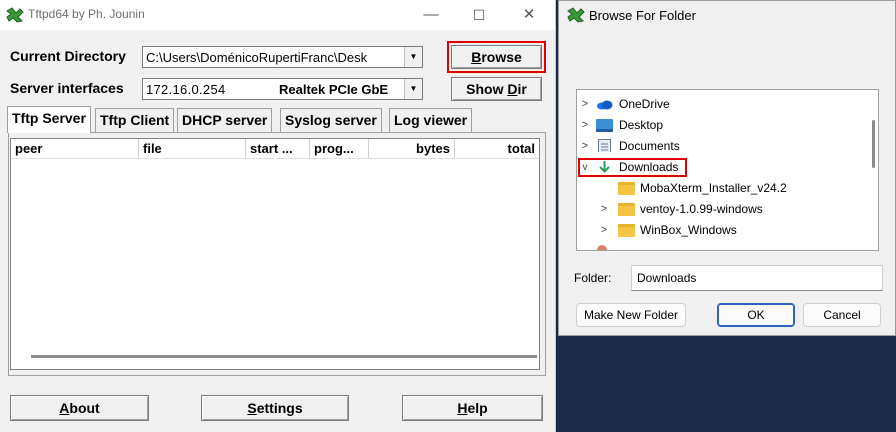  Describe the element at coordinates (186, 89) in the screenshot. I see `server-ip-value: 172.16.0.254` at that location.